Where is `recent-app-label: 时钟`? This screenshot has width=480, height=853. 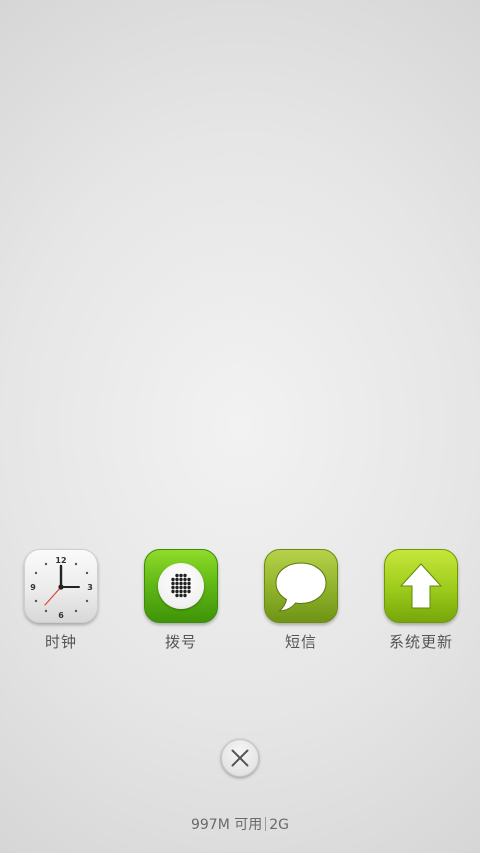
recent-app-label: 时钟 is located at coordinates (60, 642).